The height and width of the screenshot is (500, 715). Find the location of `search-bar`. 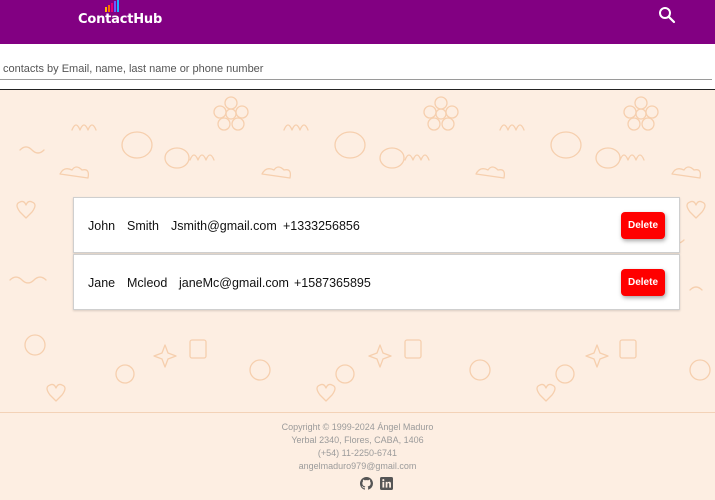

search-bar is located at coordinates (357, 67).